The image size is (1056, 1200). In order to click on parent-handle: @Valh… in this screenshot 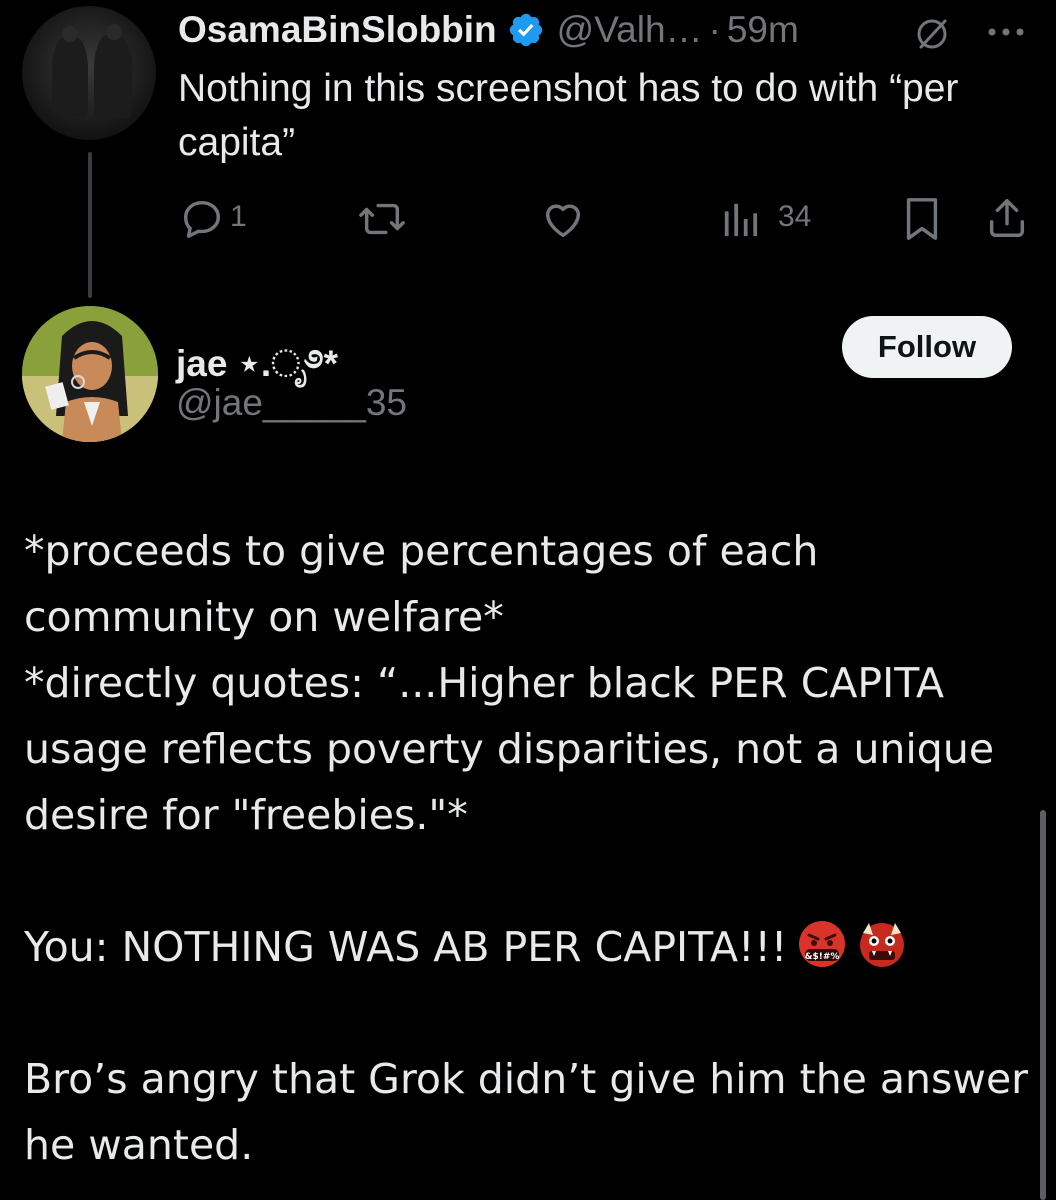, I will do `click(630, 30)`.